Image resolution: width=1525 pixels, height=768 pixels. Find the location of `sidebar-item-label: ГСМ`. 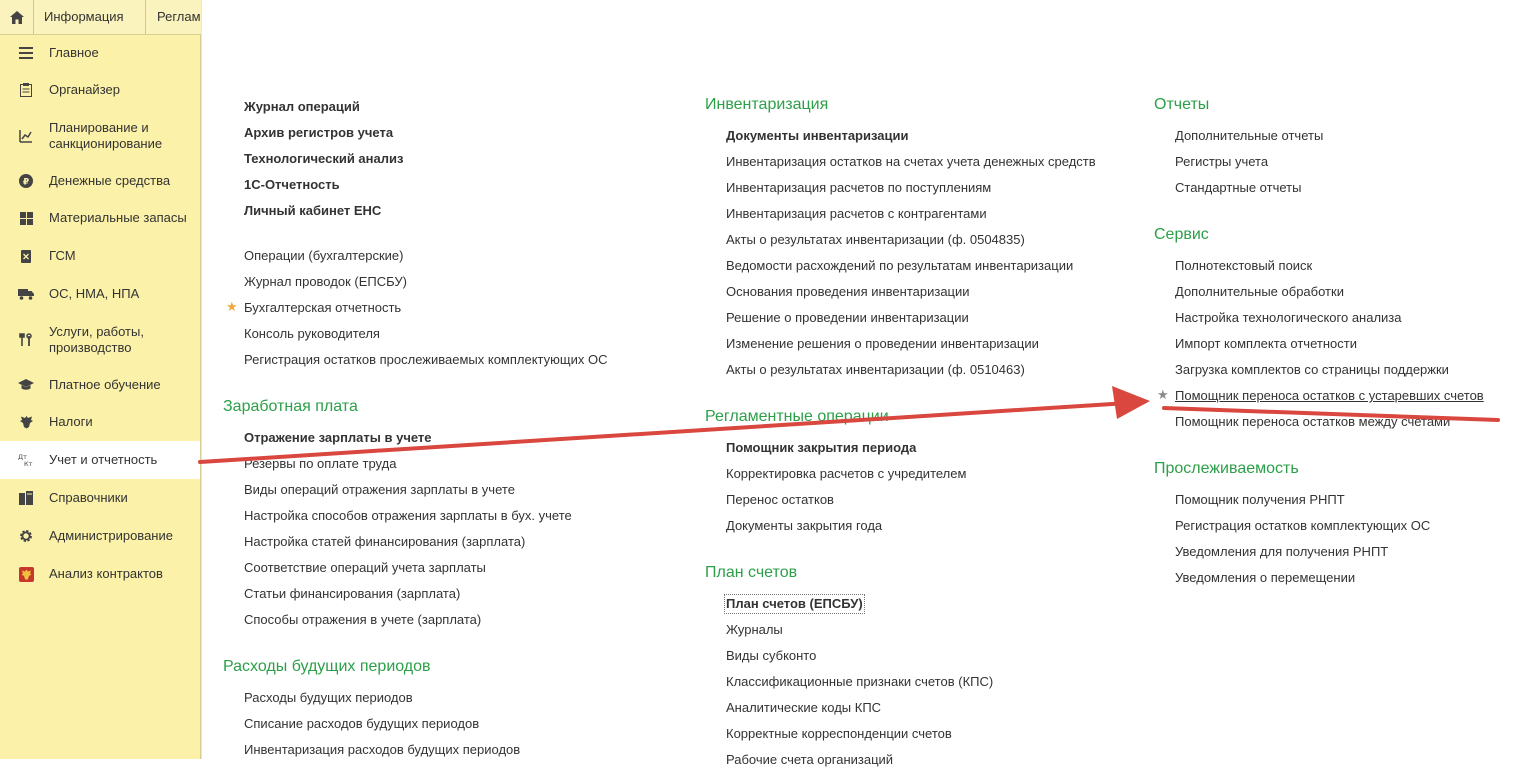

sidebar-item-label: ГСМ is located at coordinates (62, 255).